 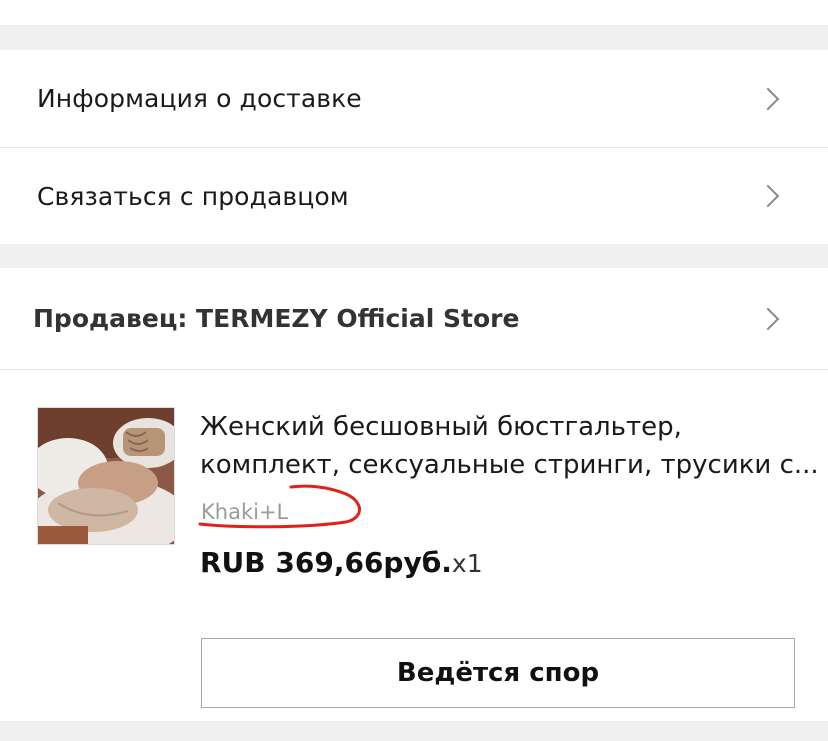 I want to click on product-title-line: Женский бесшовный бюстгальтер,, so click(x=441, y=427).